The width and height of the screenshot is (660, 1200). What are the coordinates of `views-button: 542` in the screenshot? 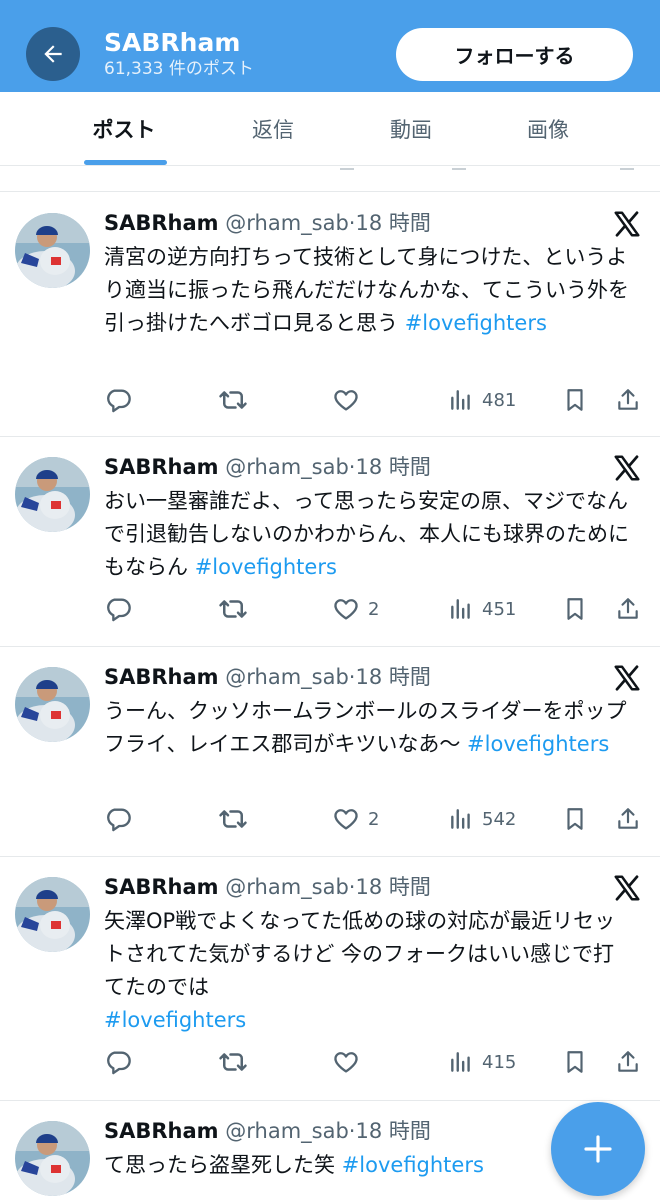 It's located at (482, 819).